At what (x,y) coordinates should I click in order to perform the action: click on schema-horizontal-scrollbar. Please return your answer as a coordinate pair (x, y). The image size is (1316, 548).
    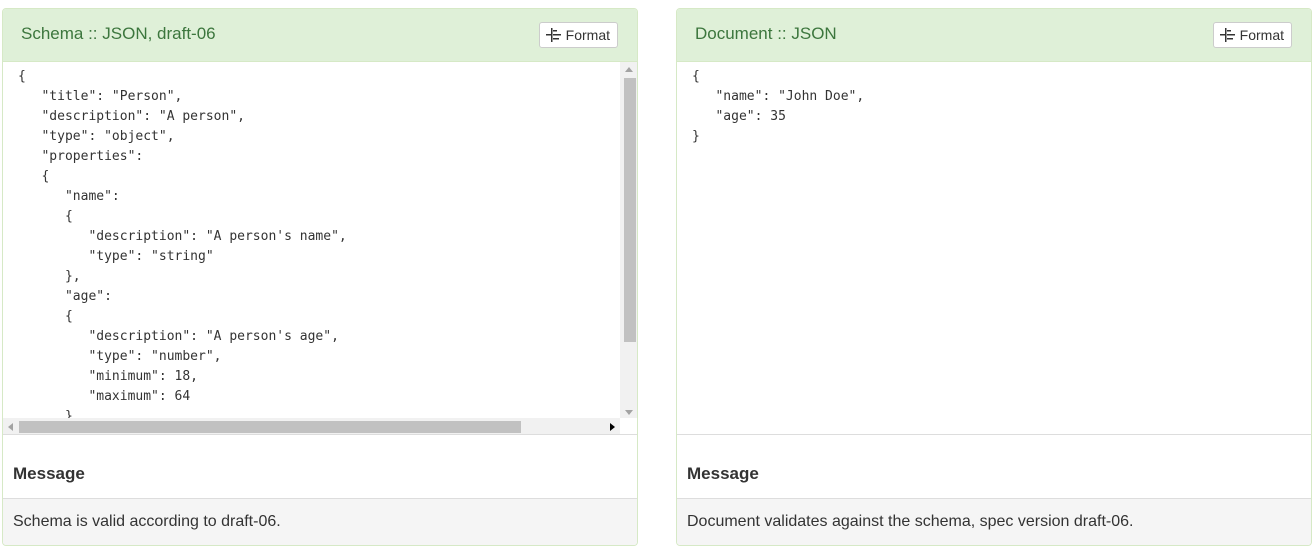
    Looking at the image, I should click on (311, 426).